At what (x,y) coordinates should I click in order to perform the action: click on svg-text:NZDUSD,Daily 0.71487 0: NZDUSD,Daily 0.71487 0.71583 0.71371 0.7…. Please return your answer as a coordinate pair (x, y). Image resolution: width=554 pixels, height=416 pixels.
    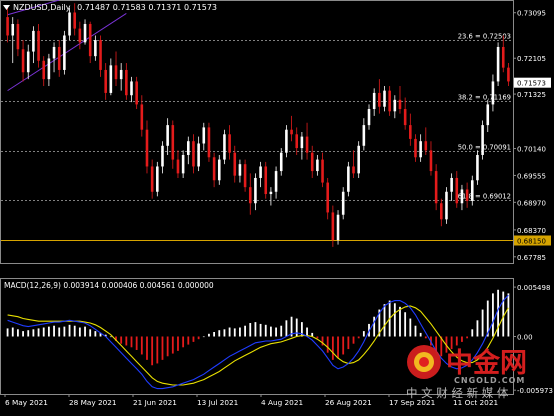
    Looking at the image, I should click on (115, 7).